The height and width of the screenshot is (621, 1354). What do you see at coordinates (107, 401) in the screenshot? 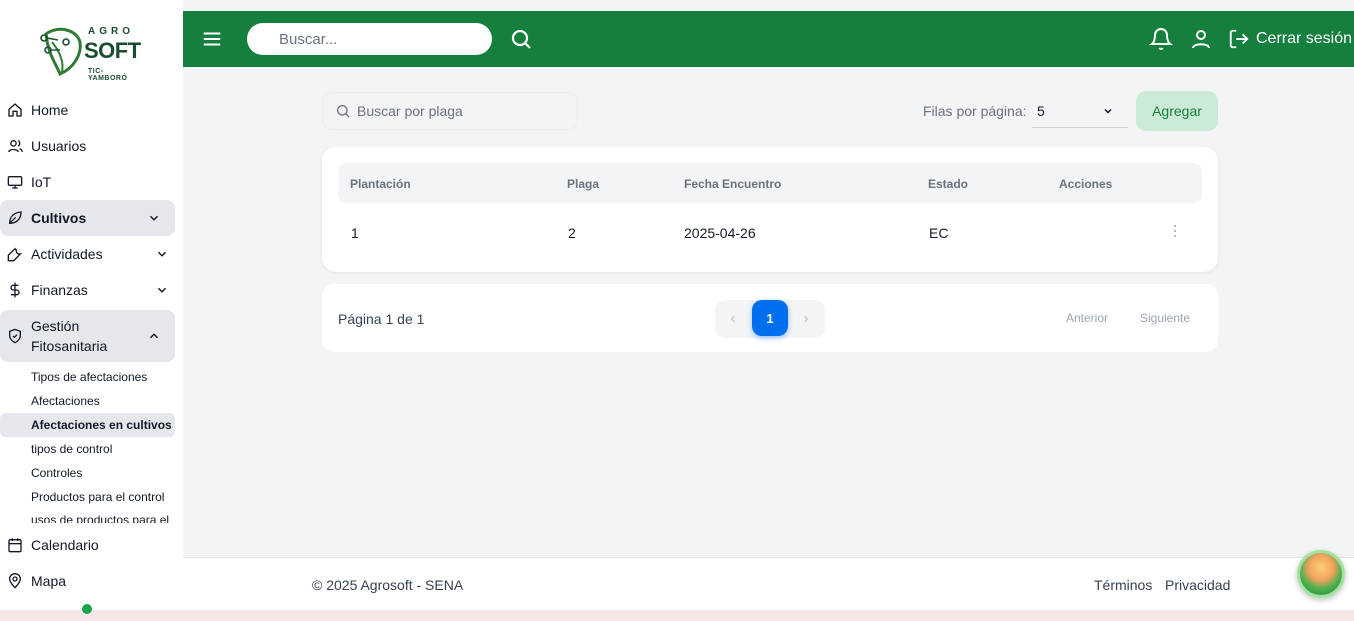
I see `submenu-item-afectaciones: Afectaciones` at bounding box center [107, 401].